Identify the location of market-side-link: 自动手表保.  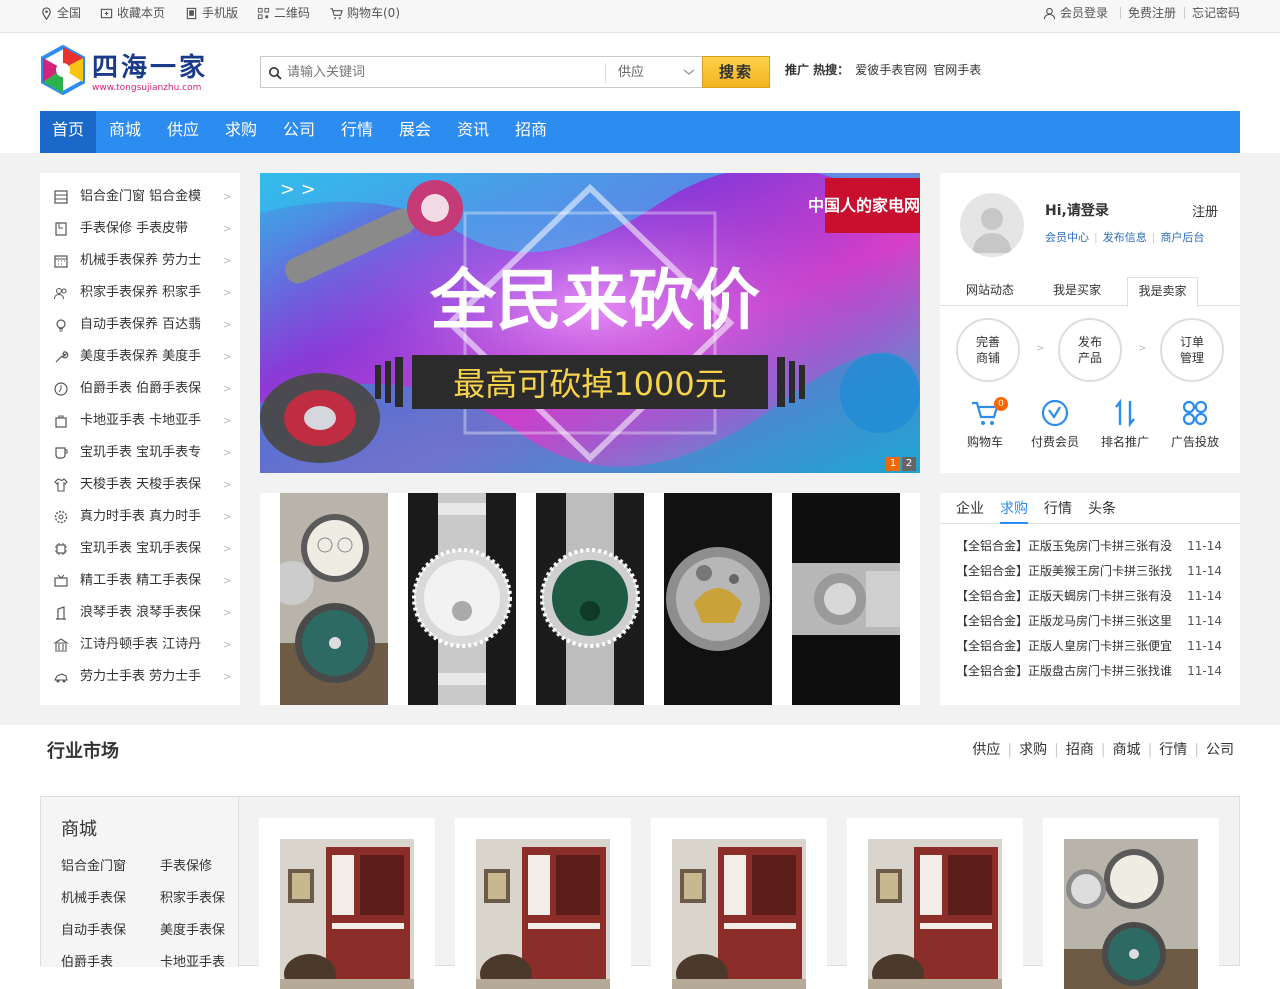
(93, 928).